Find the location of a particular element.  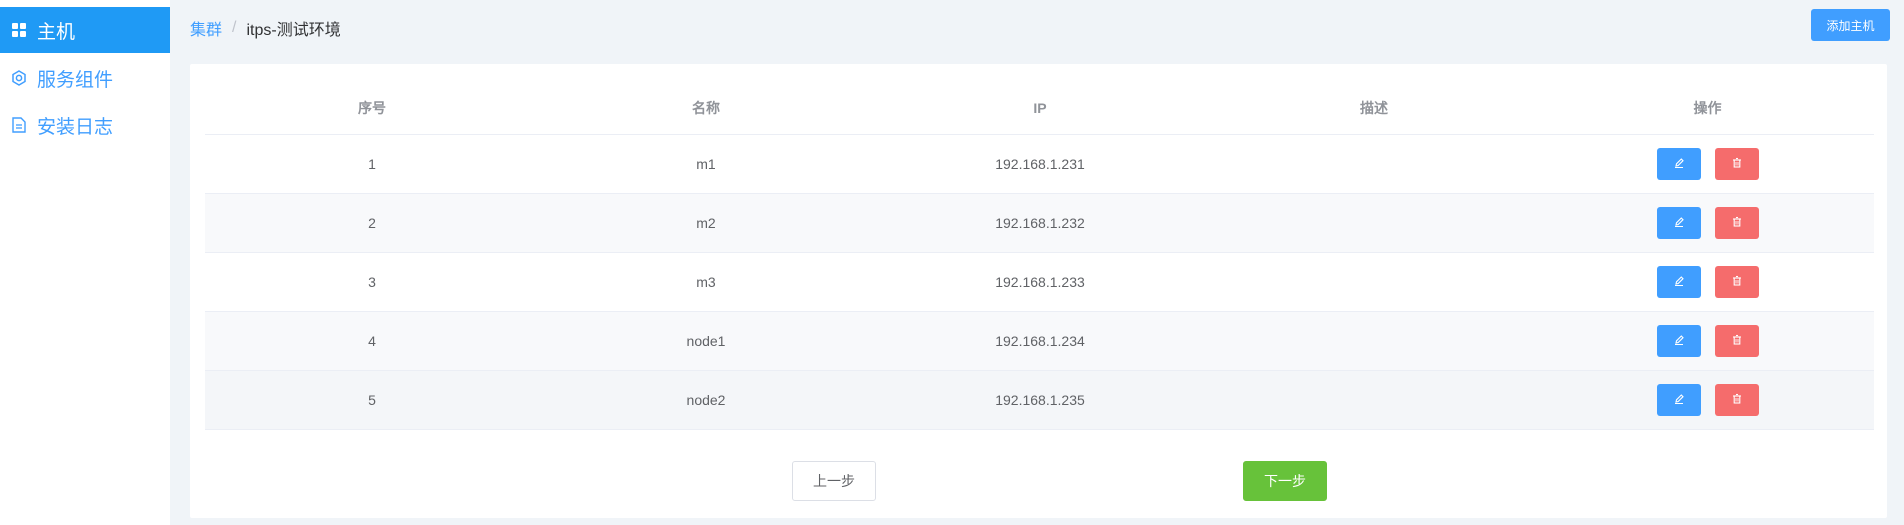

cell-name: node2 is located at coordinates (706, 400).